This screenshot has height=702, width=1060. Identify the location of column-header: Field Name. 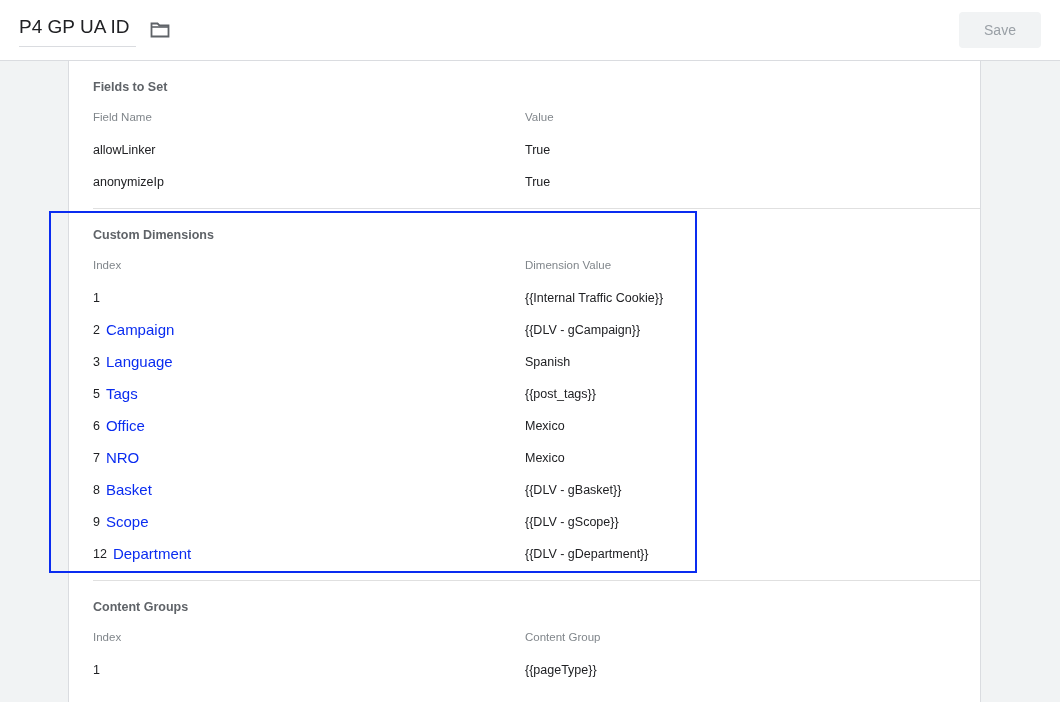
(123, 118).